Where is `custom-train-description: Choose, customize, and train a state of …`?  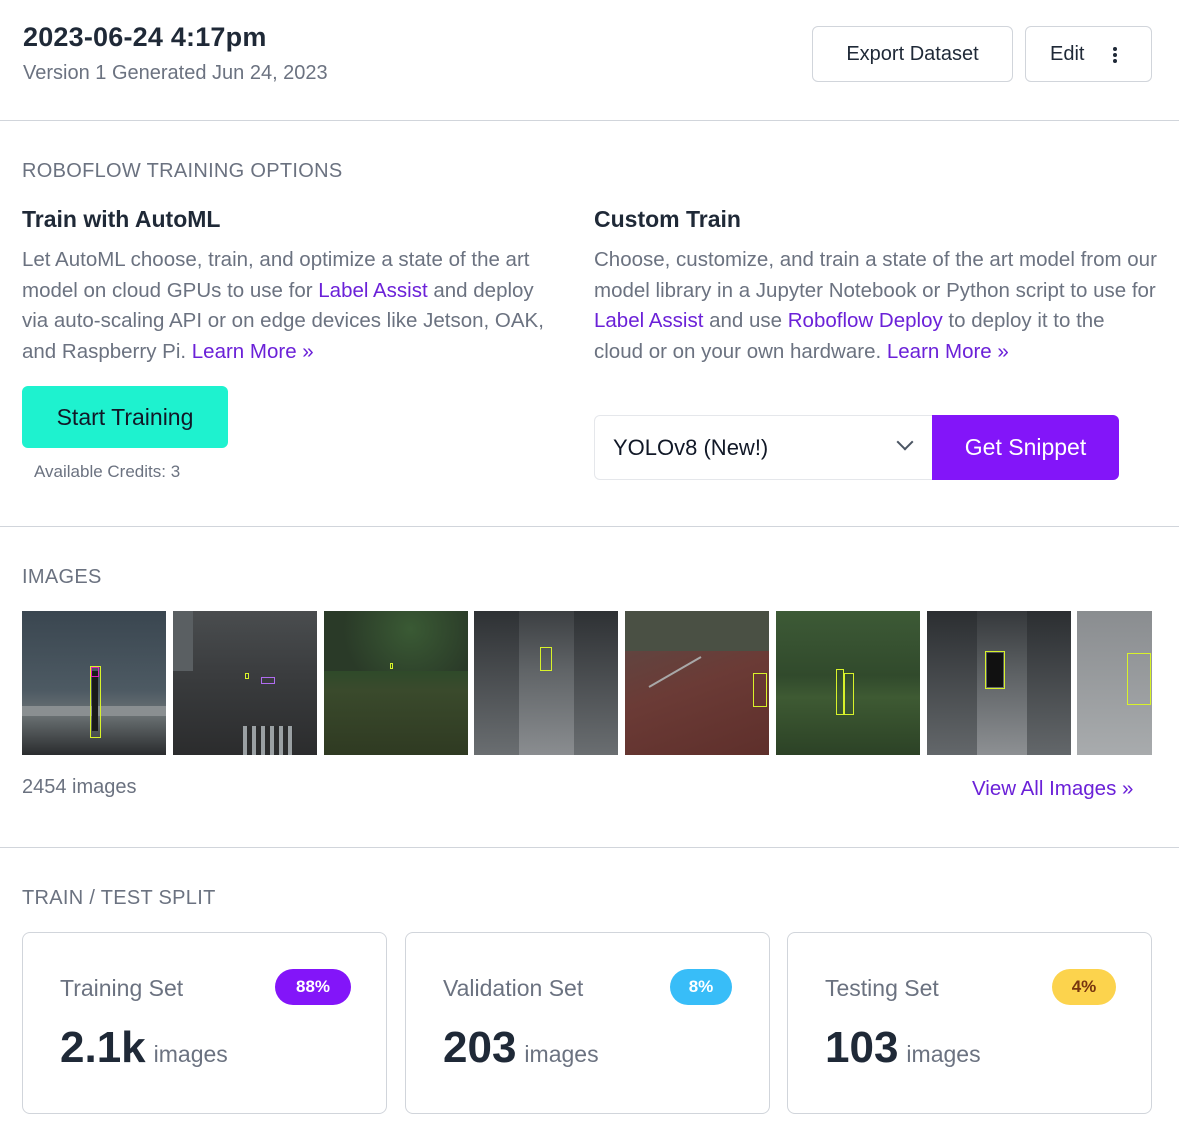
custom-train-description: Choose, customize, and train a state of … is located at coordinates (876, 306).